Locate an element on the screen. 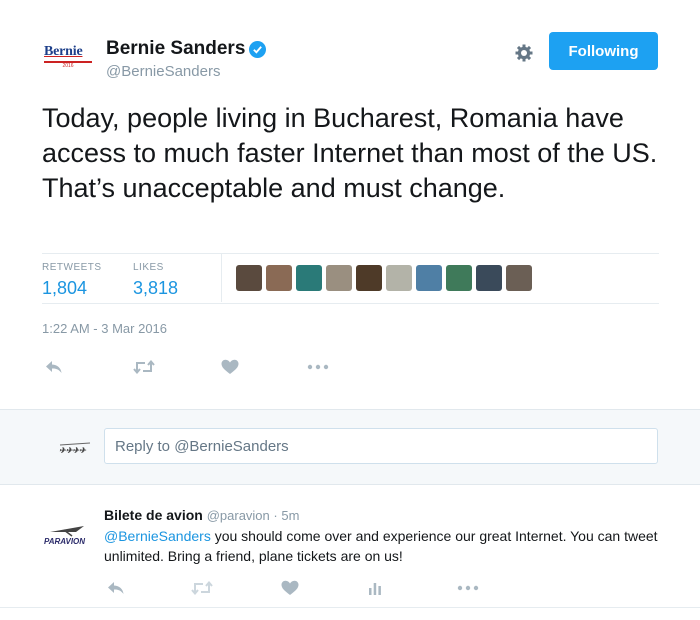  analytics-icon is located at coordinates (375, 588).